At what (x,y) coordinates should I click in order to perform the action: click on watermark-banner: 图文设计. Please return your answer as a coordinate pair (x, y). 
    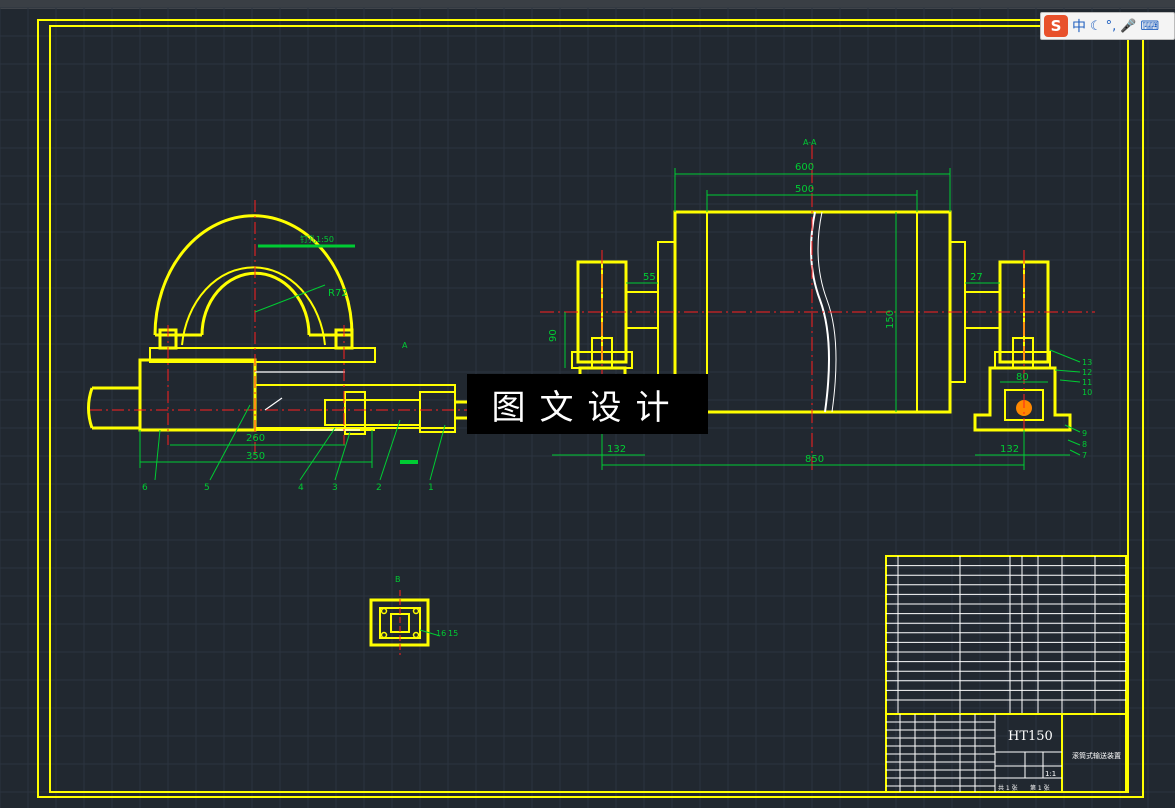
    Looking at the image, I should click on (587, 404).